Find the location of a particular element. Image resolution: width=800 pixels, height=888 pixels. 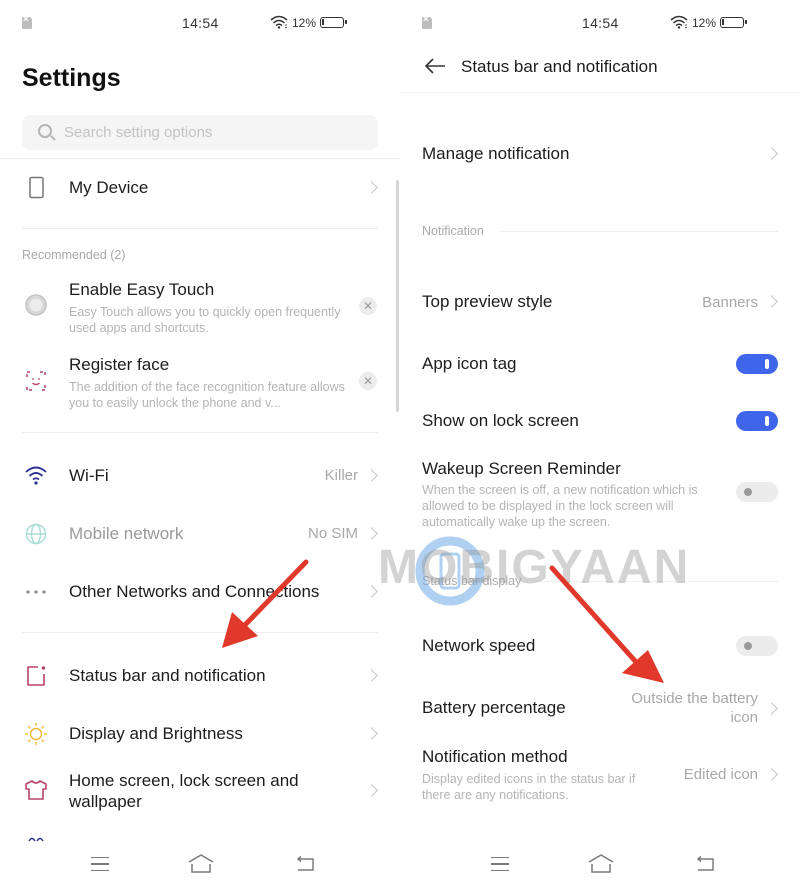

settings-item-manage-notification: Manage notification is located at coordinates (600, 154).